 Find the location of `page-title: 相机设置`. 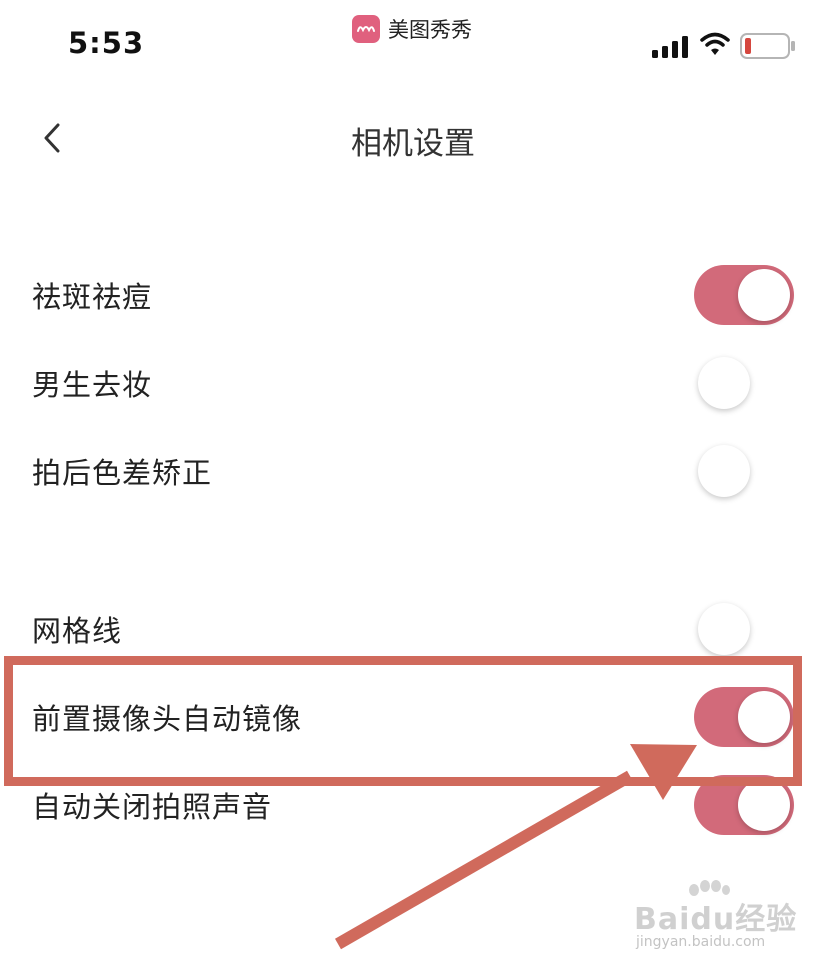

page-title: 相机设置 is located at coordinates (413, 144).